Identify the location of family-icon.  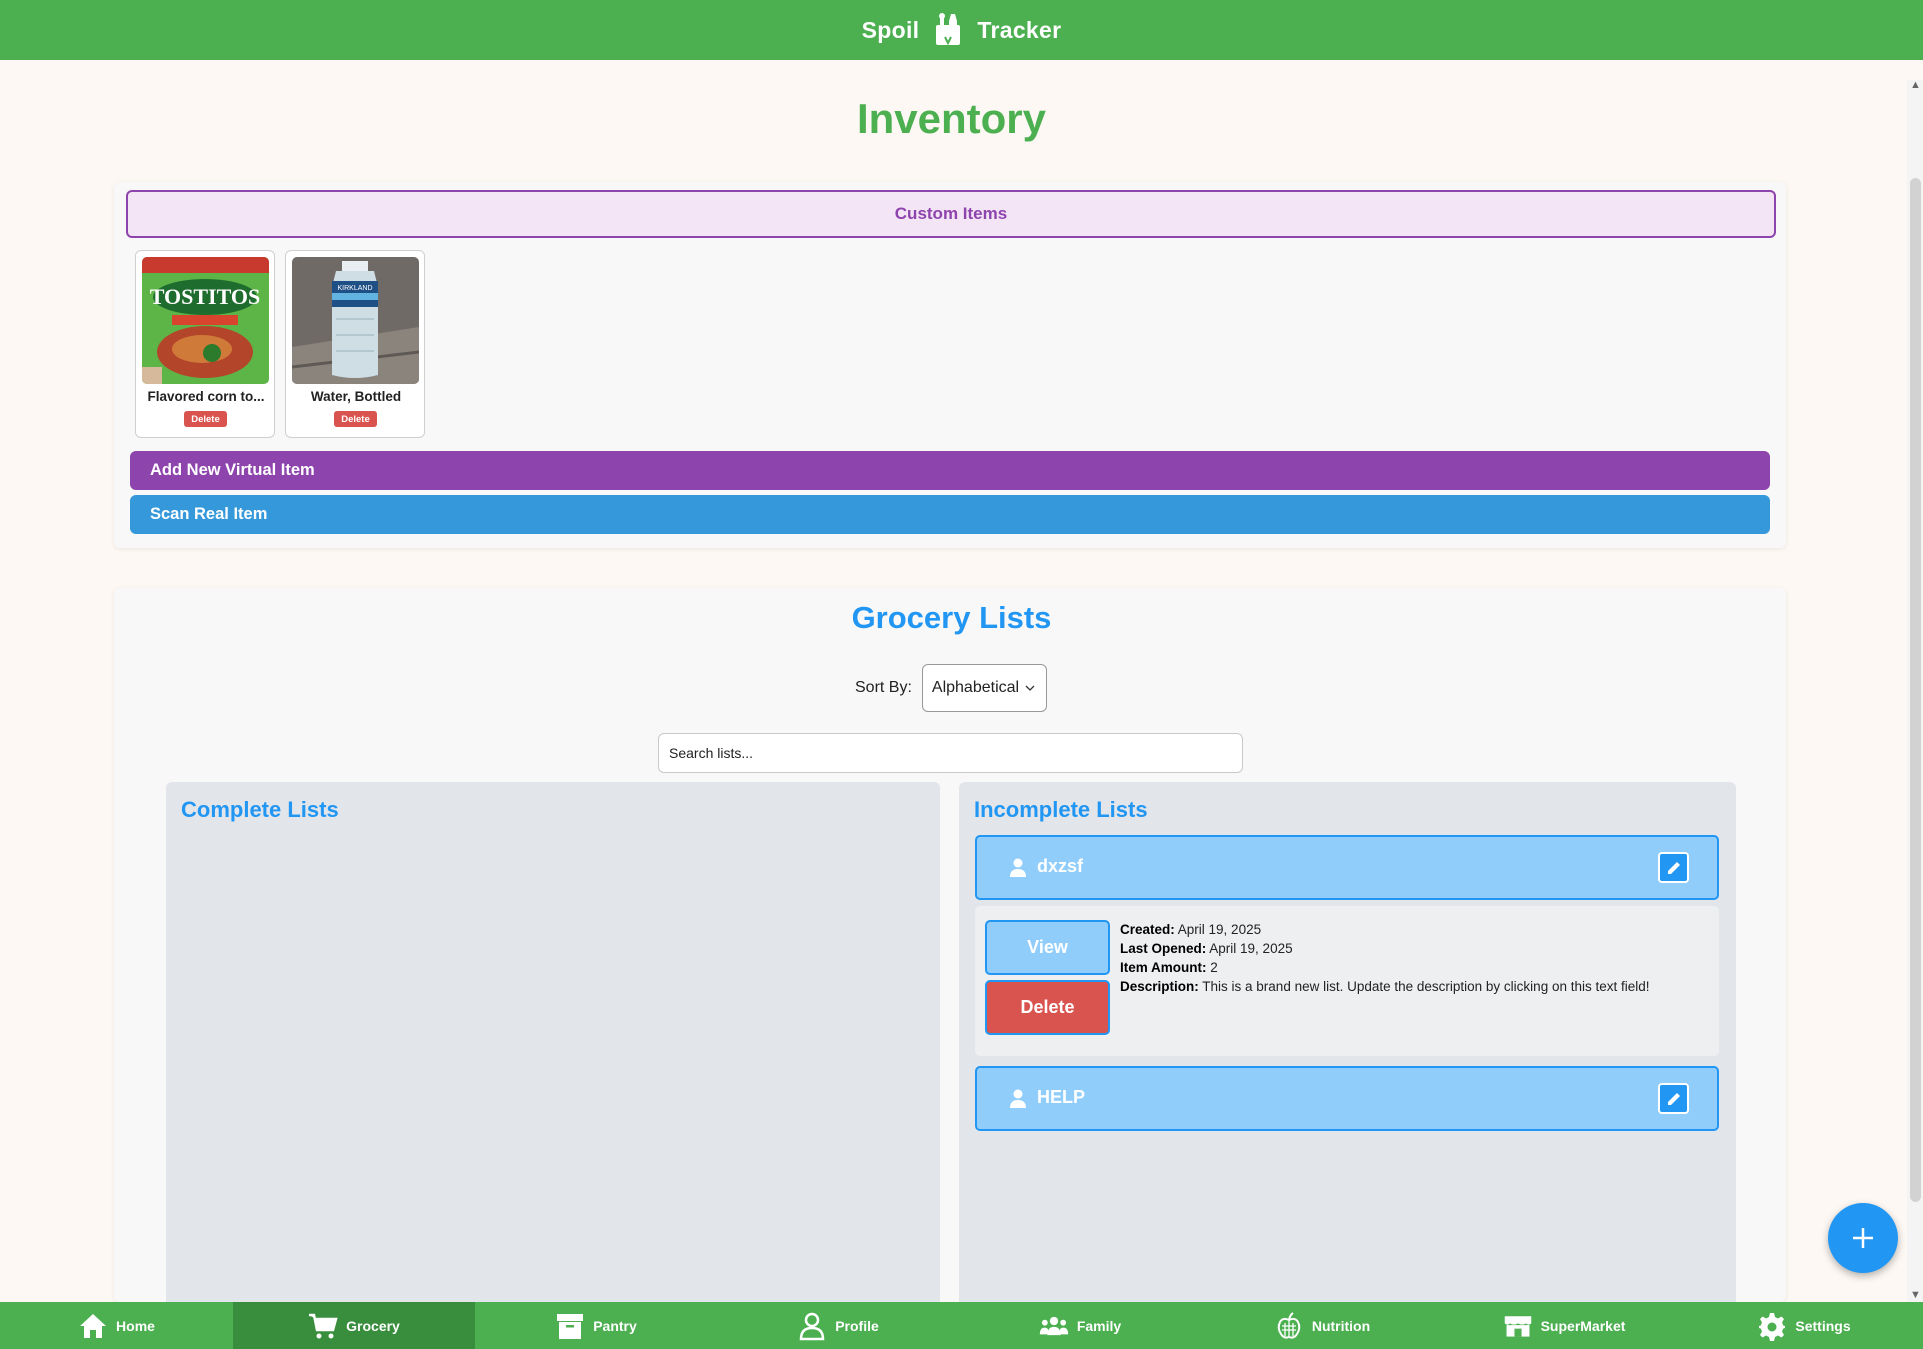
(1053, 1325).